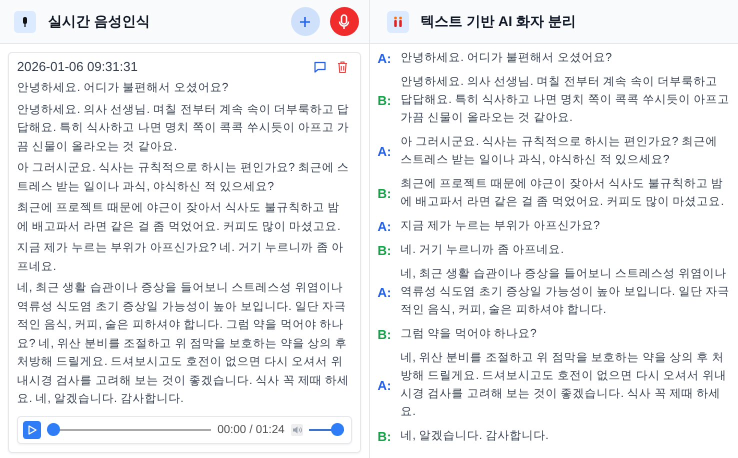  Describe the element at coordinates (342, 66) in the screenshot. I see `delete-icon` at that location.